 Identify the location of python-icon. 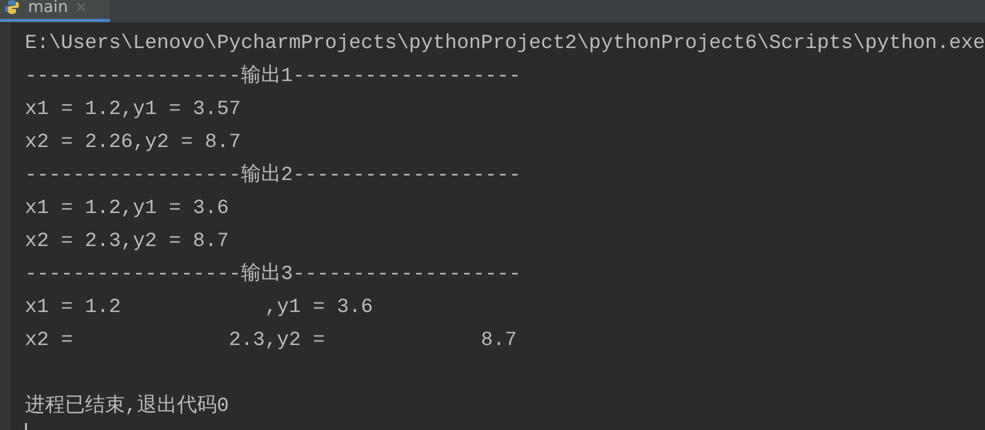
(12, 7).